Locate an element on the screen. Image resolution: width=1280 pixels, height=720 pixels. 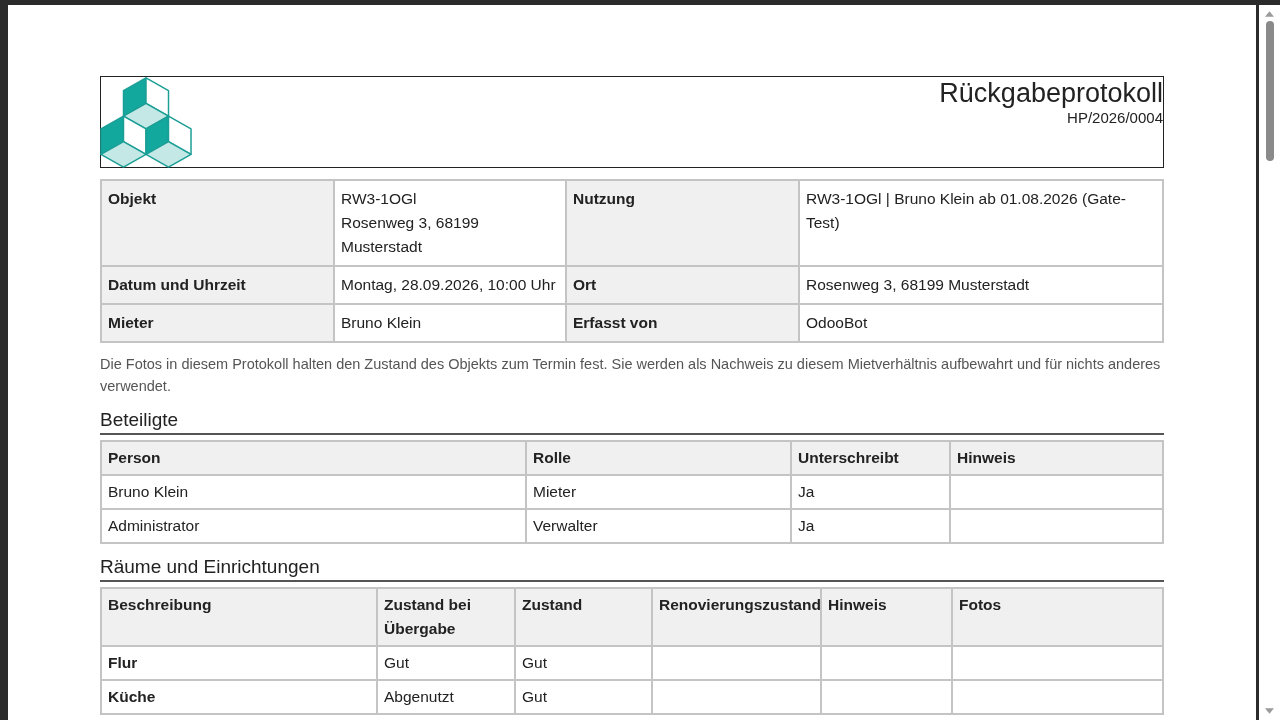
field-value: OdooBot is located at coordinates (981, 323).